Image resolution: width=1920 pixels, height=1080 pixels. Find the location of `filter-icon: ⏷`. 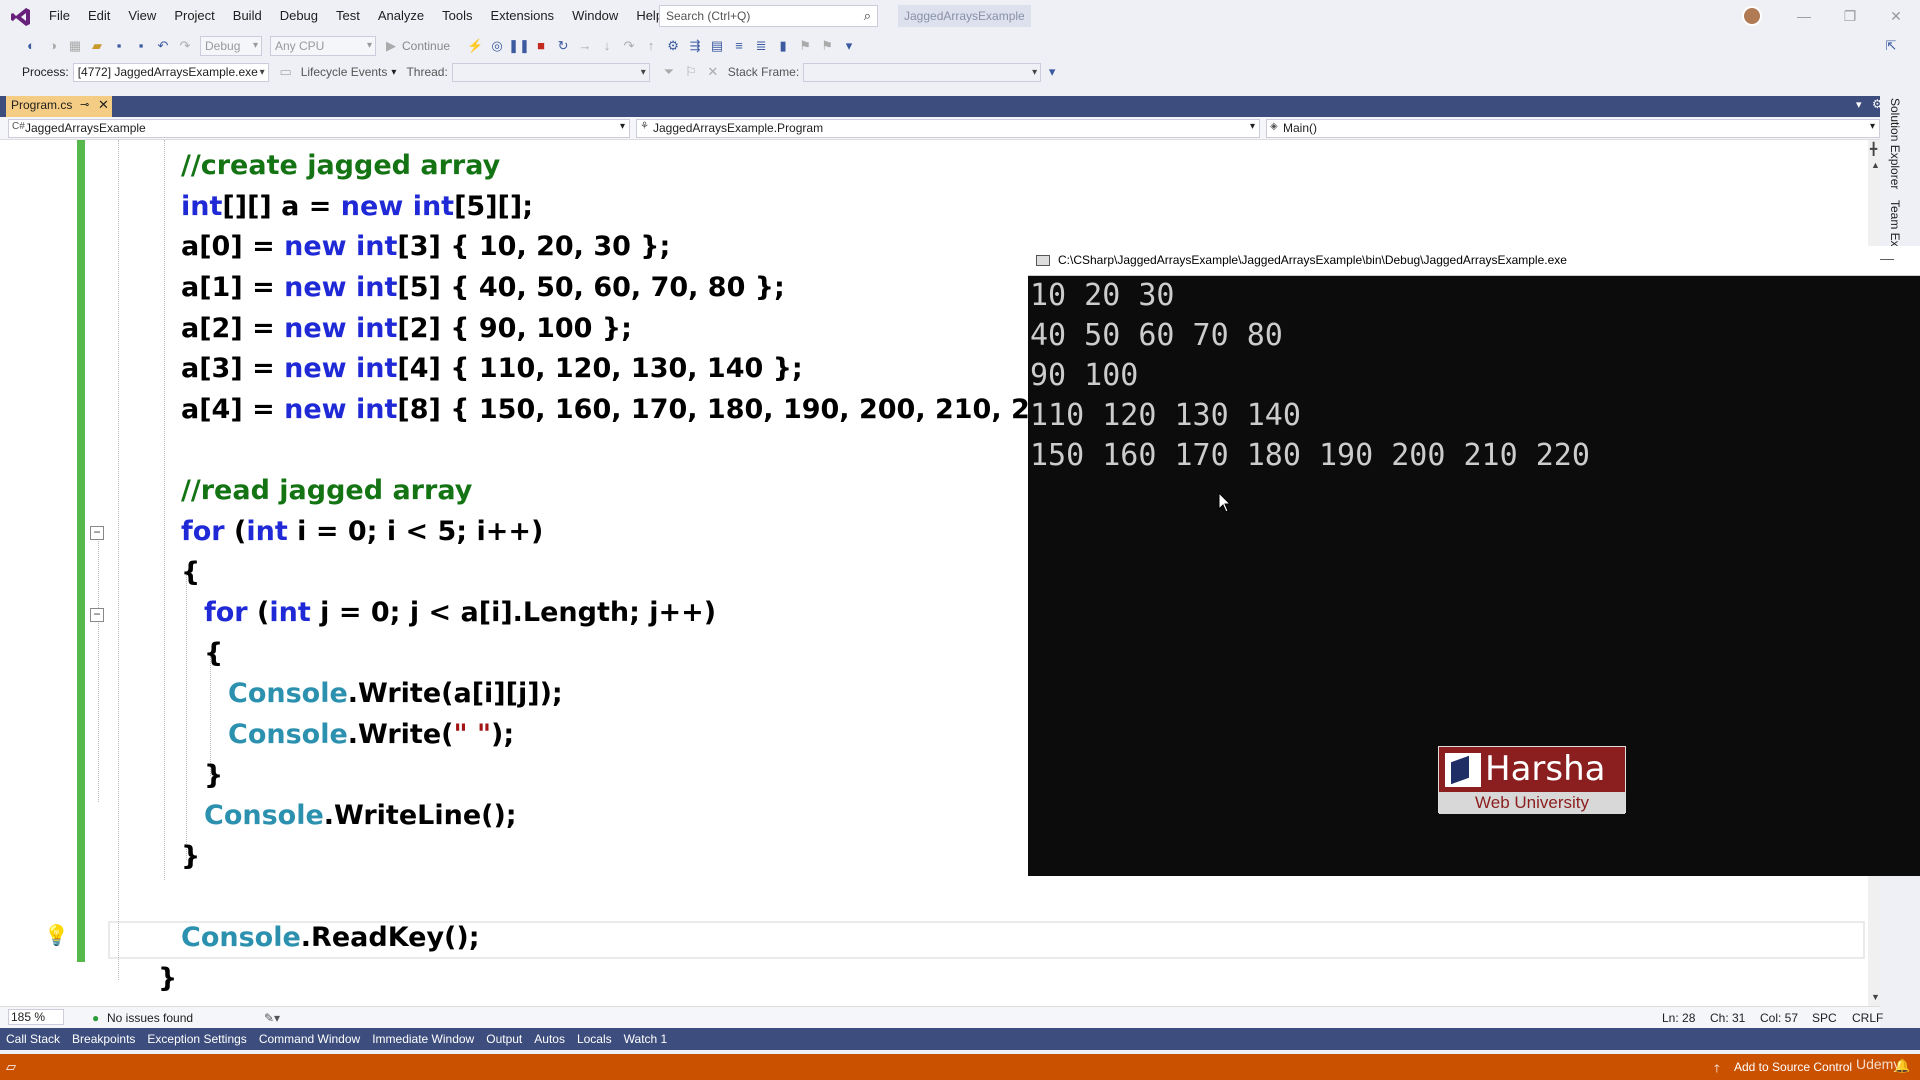

filter-icon: ⏷ is located at coordinates (669, 72).